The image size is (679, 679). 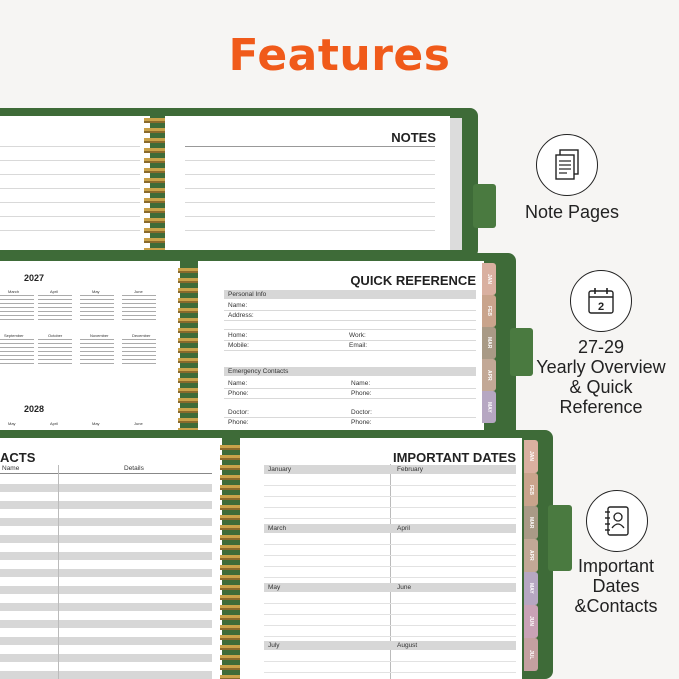 What do you see at coordinates (454, 457) in the screenshot?
I see `dates-heading: IMPORTANT DATES` at bounding box center [454, 457].